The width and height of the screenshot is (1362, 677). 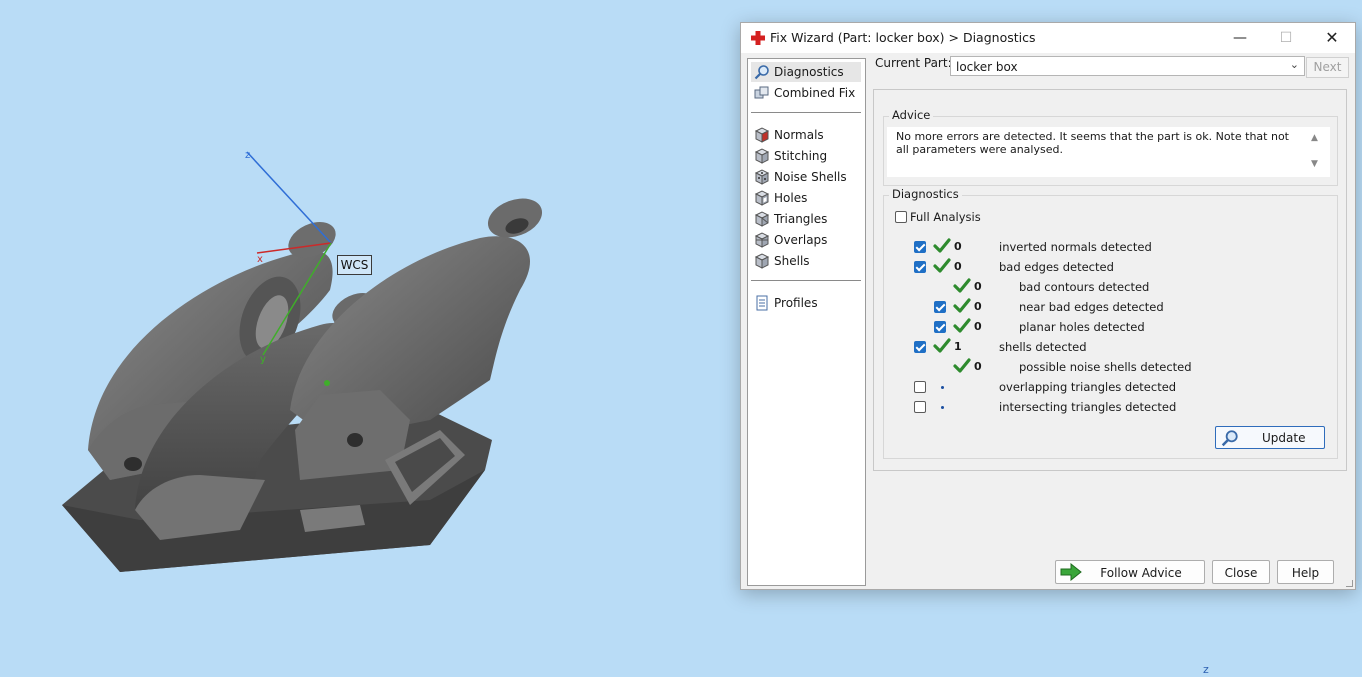 I want to click on help-label: Help, so click(x=1305, y=573).